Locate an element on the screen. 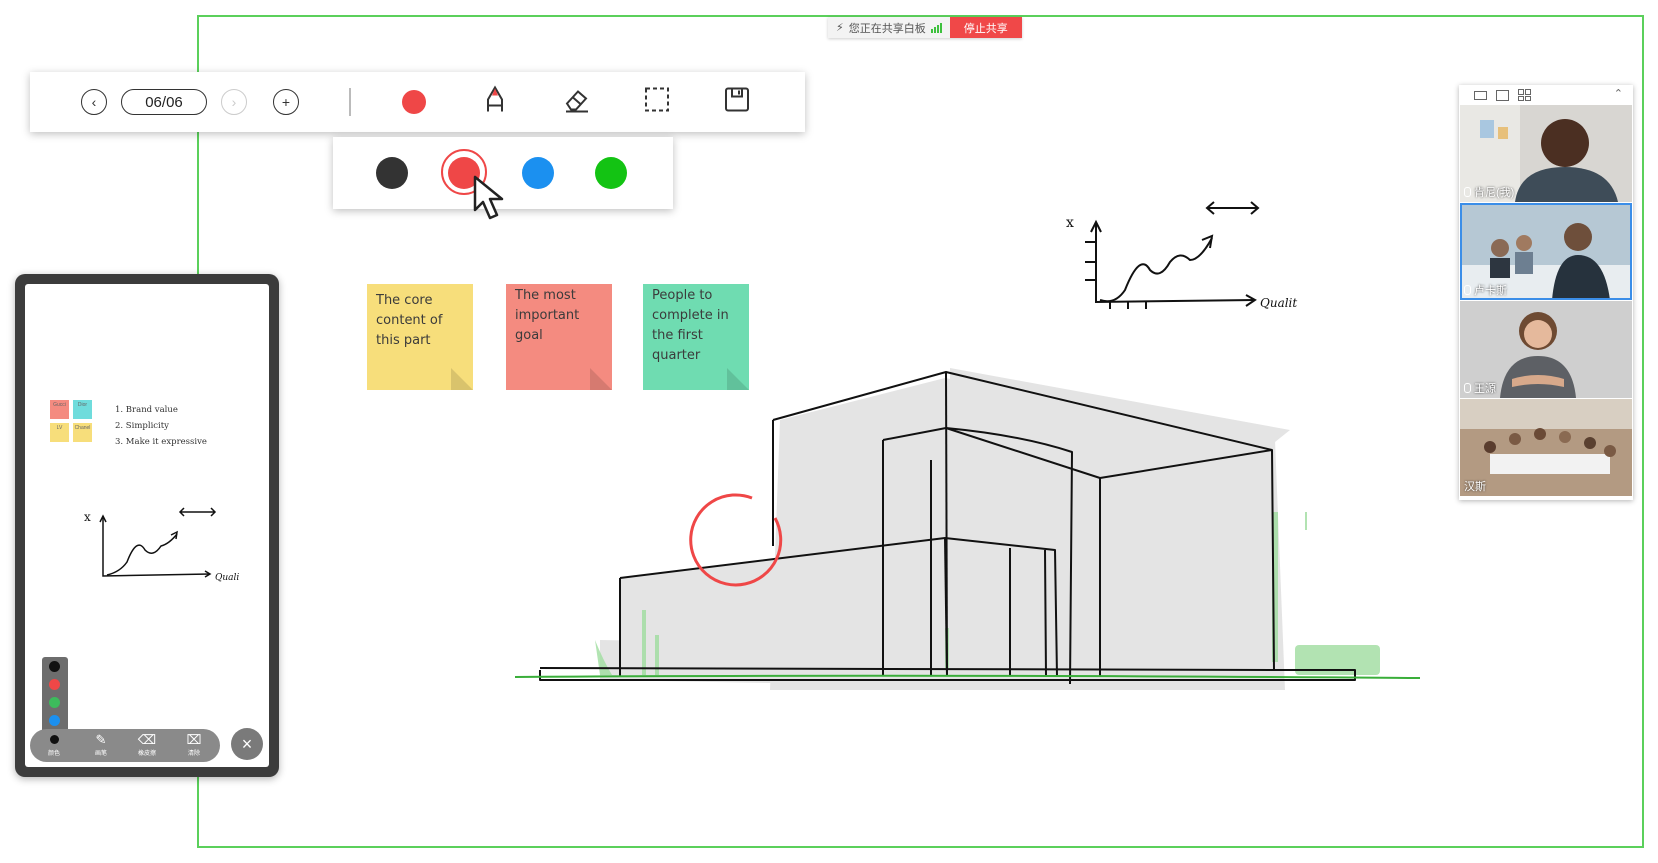  select-tool-button is located at coordinates (657, 102).